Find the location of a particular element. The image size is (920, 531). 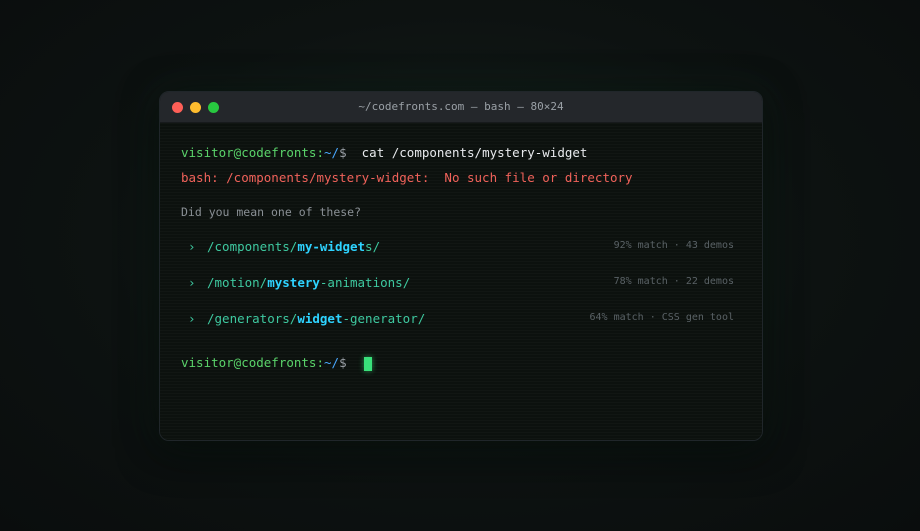

title-bar: ~/codefronts.com — bash — 80×24 is located at coordinates (461, 107).